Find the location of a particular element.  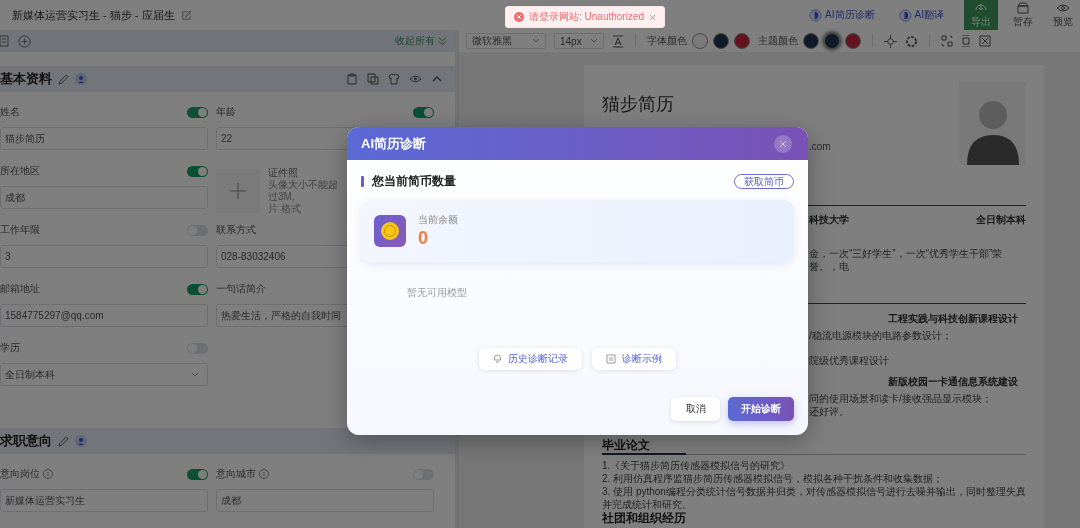

field-label: 年龄 is located at coordinates (226, 112).